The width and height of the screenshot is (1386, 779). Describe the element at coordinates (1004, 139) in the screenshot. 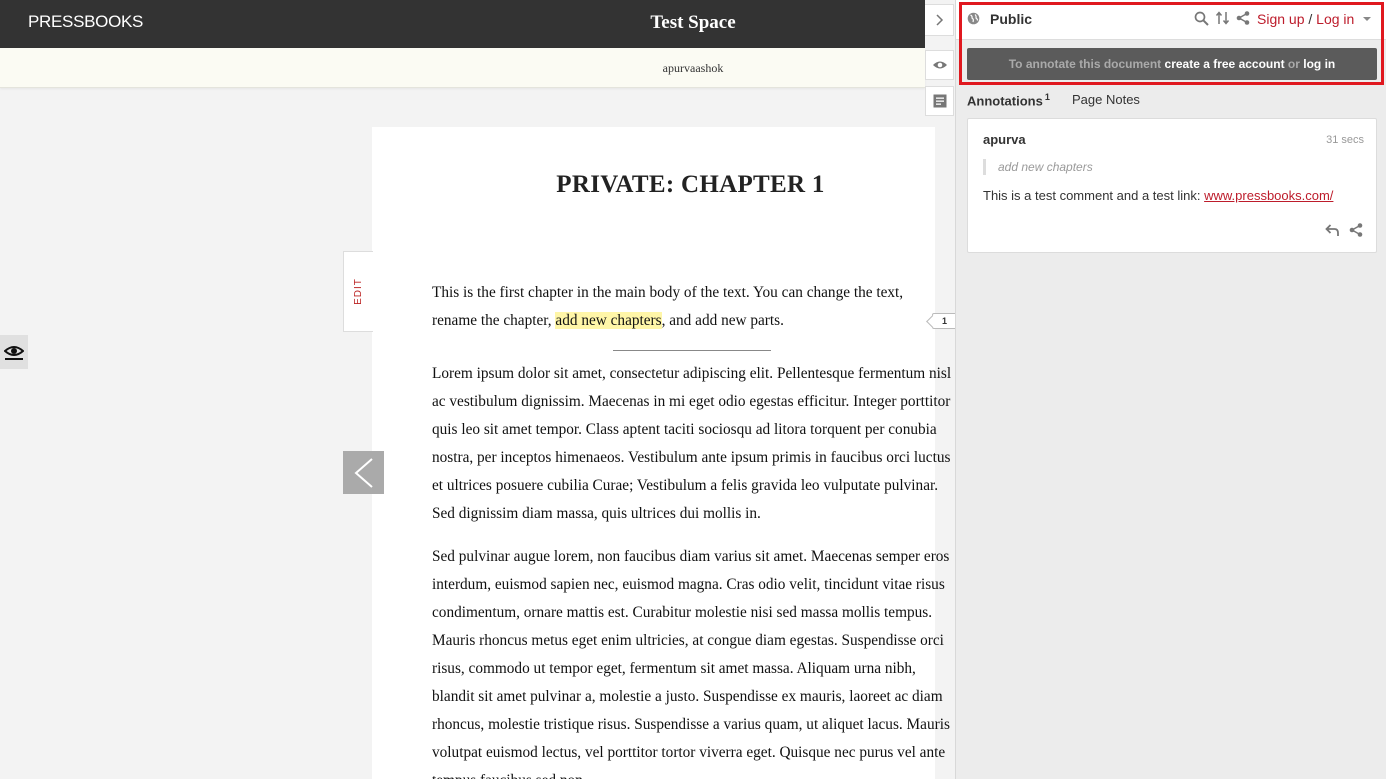

I see `annotation-author: apurva` at that location.